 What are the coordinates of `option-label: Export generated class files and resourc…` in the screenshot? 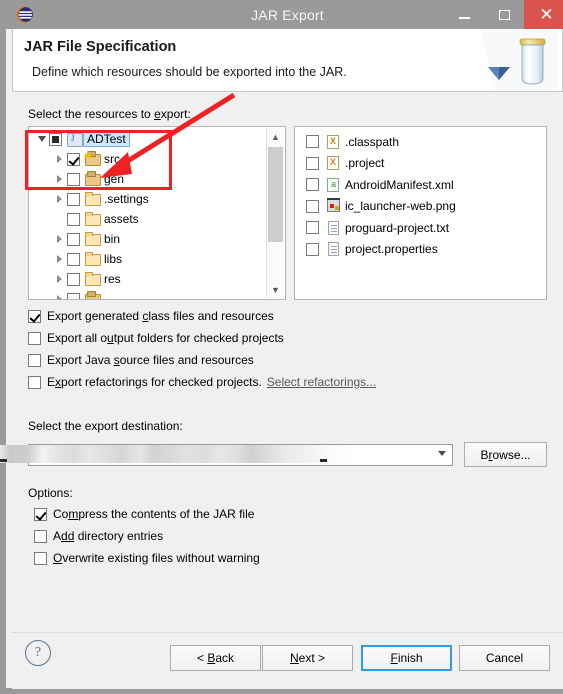 It's located at (160, 316).